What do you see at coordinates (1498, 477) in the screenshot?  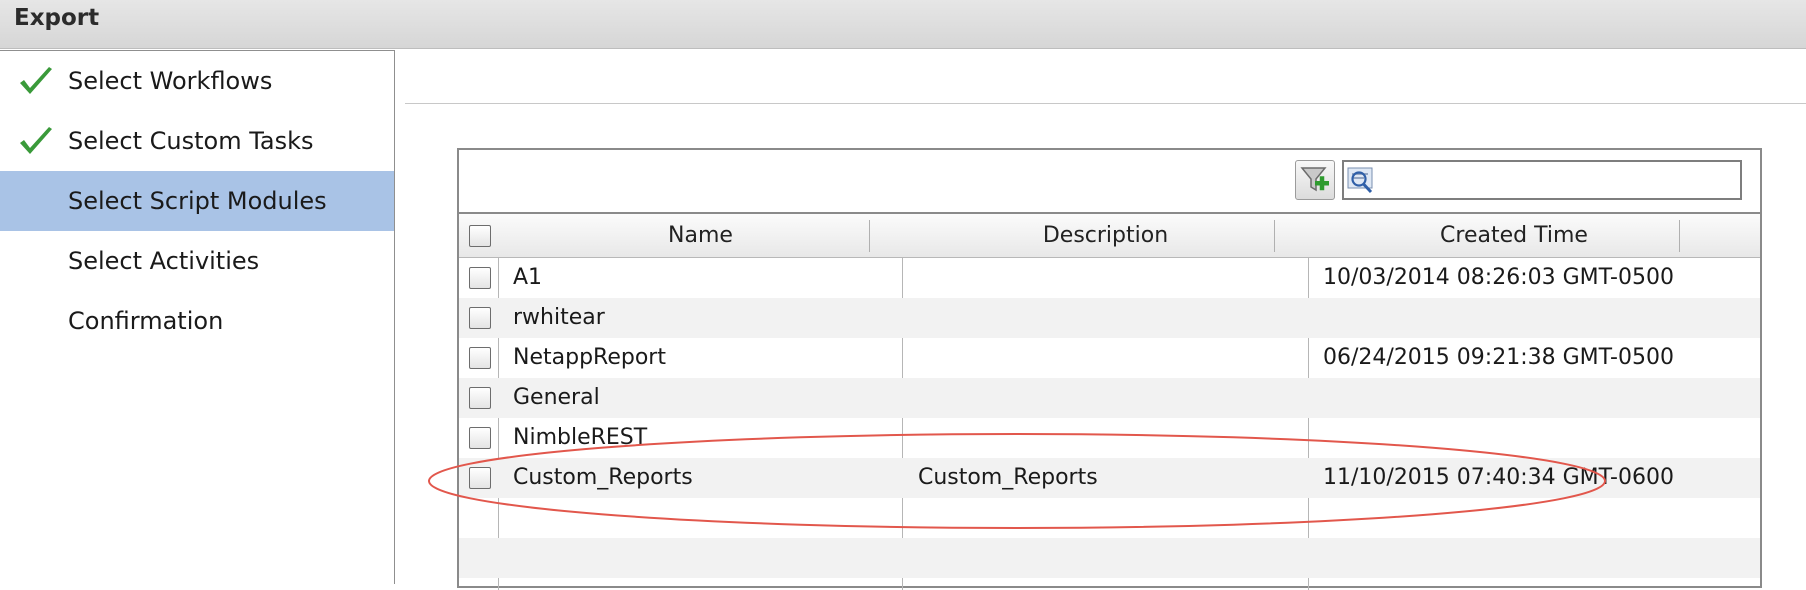 I see `cell-created-time: 11/10/2015 07:40:34 GMT-0600` at bounding box center [1498, 477].